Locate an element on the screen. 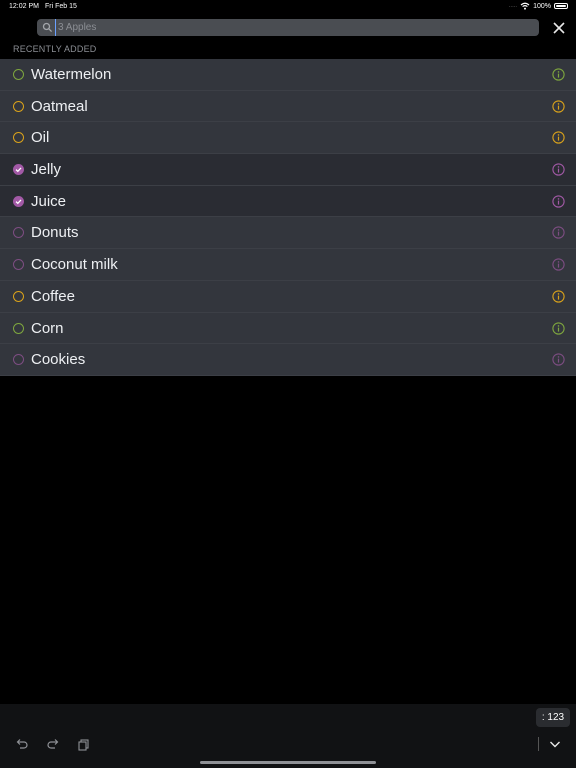 The width and height of the screenshot is (576, 768). status-date: Fri Feb 15 is located at coordinates (61, 6).